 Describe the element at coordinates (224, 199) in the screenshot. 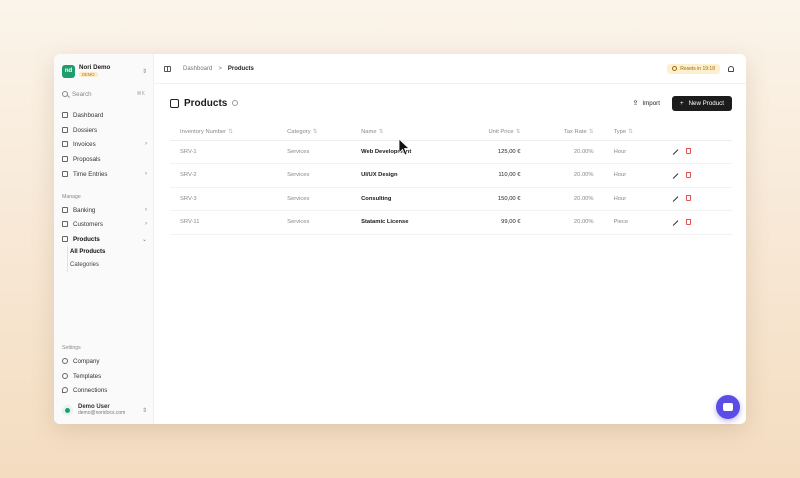

I see `cell-inventory: SRV-3` at that location.